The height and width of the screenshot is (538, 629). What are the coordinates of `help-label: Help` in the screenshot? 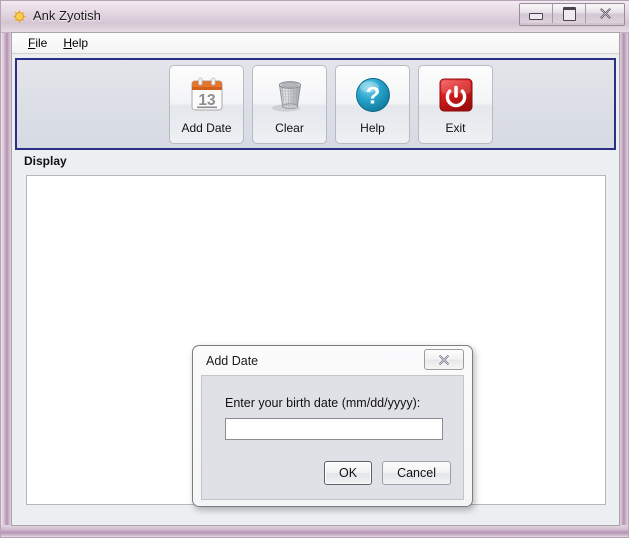 It's located at (372, 128).